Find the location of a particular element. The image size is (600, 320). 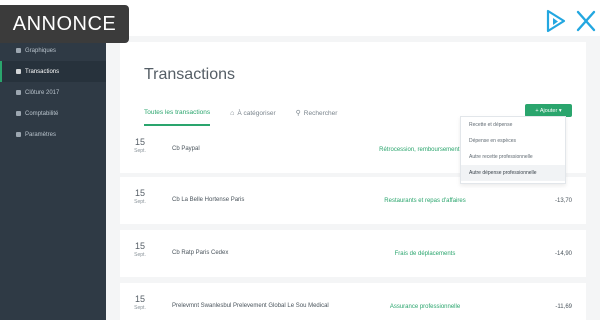

tab-search: ⚲ Rechercher is located at coordinates (317, 116).